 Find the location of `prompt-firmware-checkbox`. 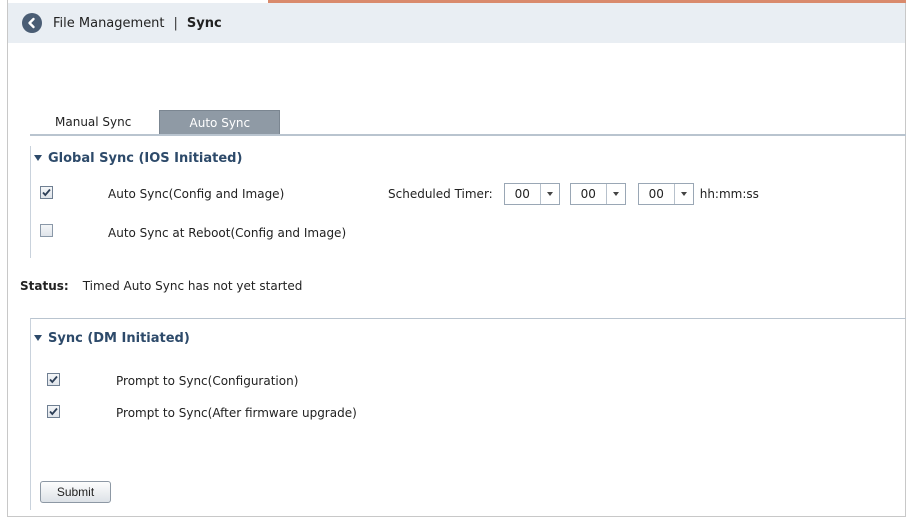

prompt-firmware-checkbox is located at coordinates (53, 411).